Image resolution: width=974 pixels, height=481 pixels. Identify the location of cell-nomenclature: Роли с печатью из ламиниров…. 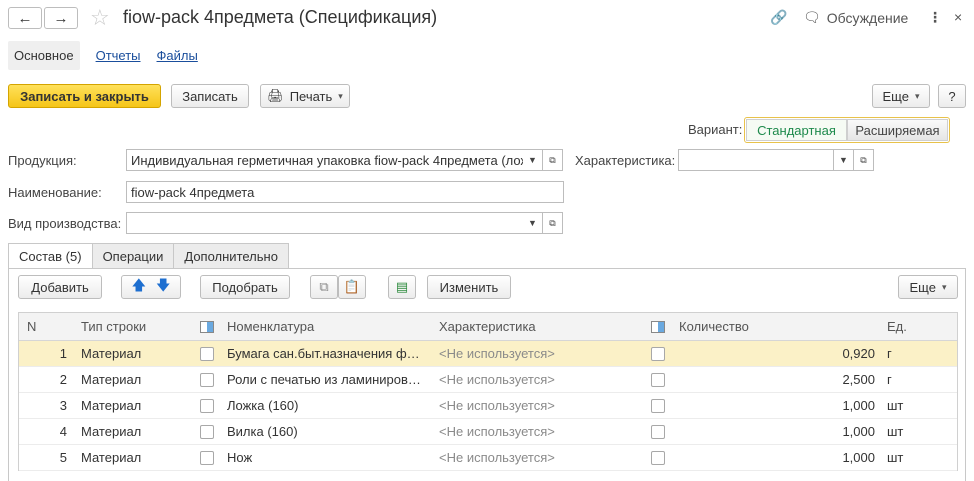
(324, 379).